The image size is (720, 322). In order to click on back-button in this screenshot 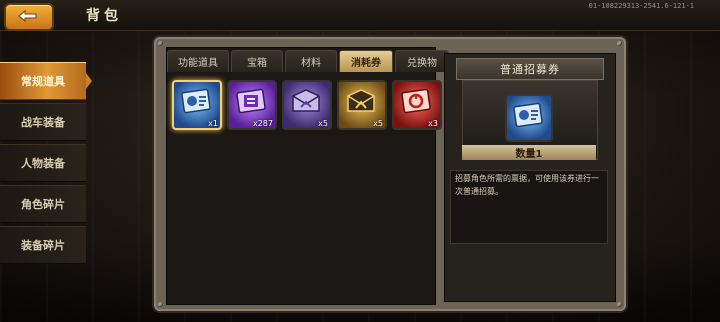, I will do `click(29, 17)`.